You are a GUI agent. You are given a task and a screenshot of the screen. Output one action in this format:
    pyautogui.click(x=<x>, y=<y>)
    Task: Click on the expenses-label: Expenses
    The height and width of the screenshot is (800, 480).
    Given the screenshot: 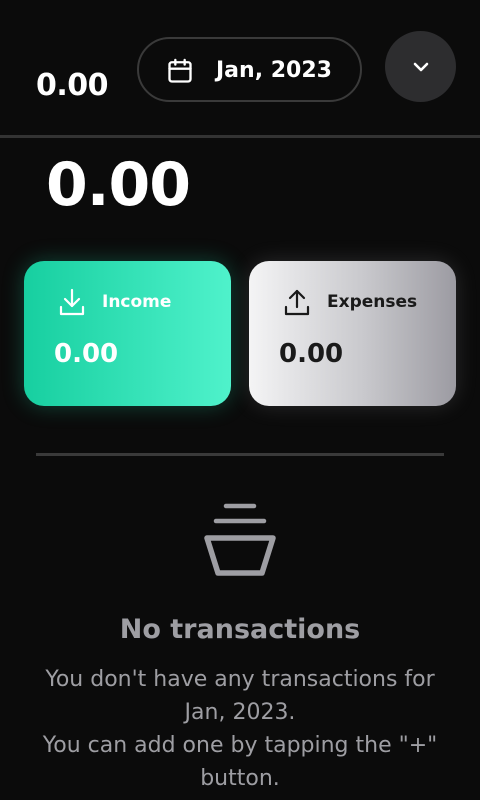 What is the action you would take?
    pyautogui.click(x=372, y=302)
    